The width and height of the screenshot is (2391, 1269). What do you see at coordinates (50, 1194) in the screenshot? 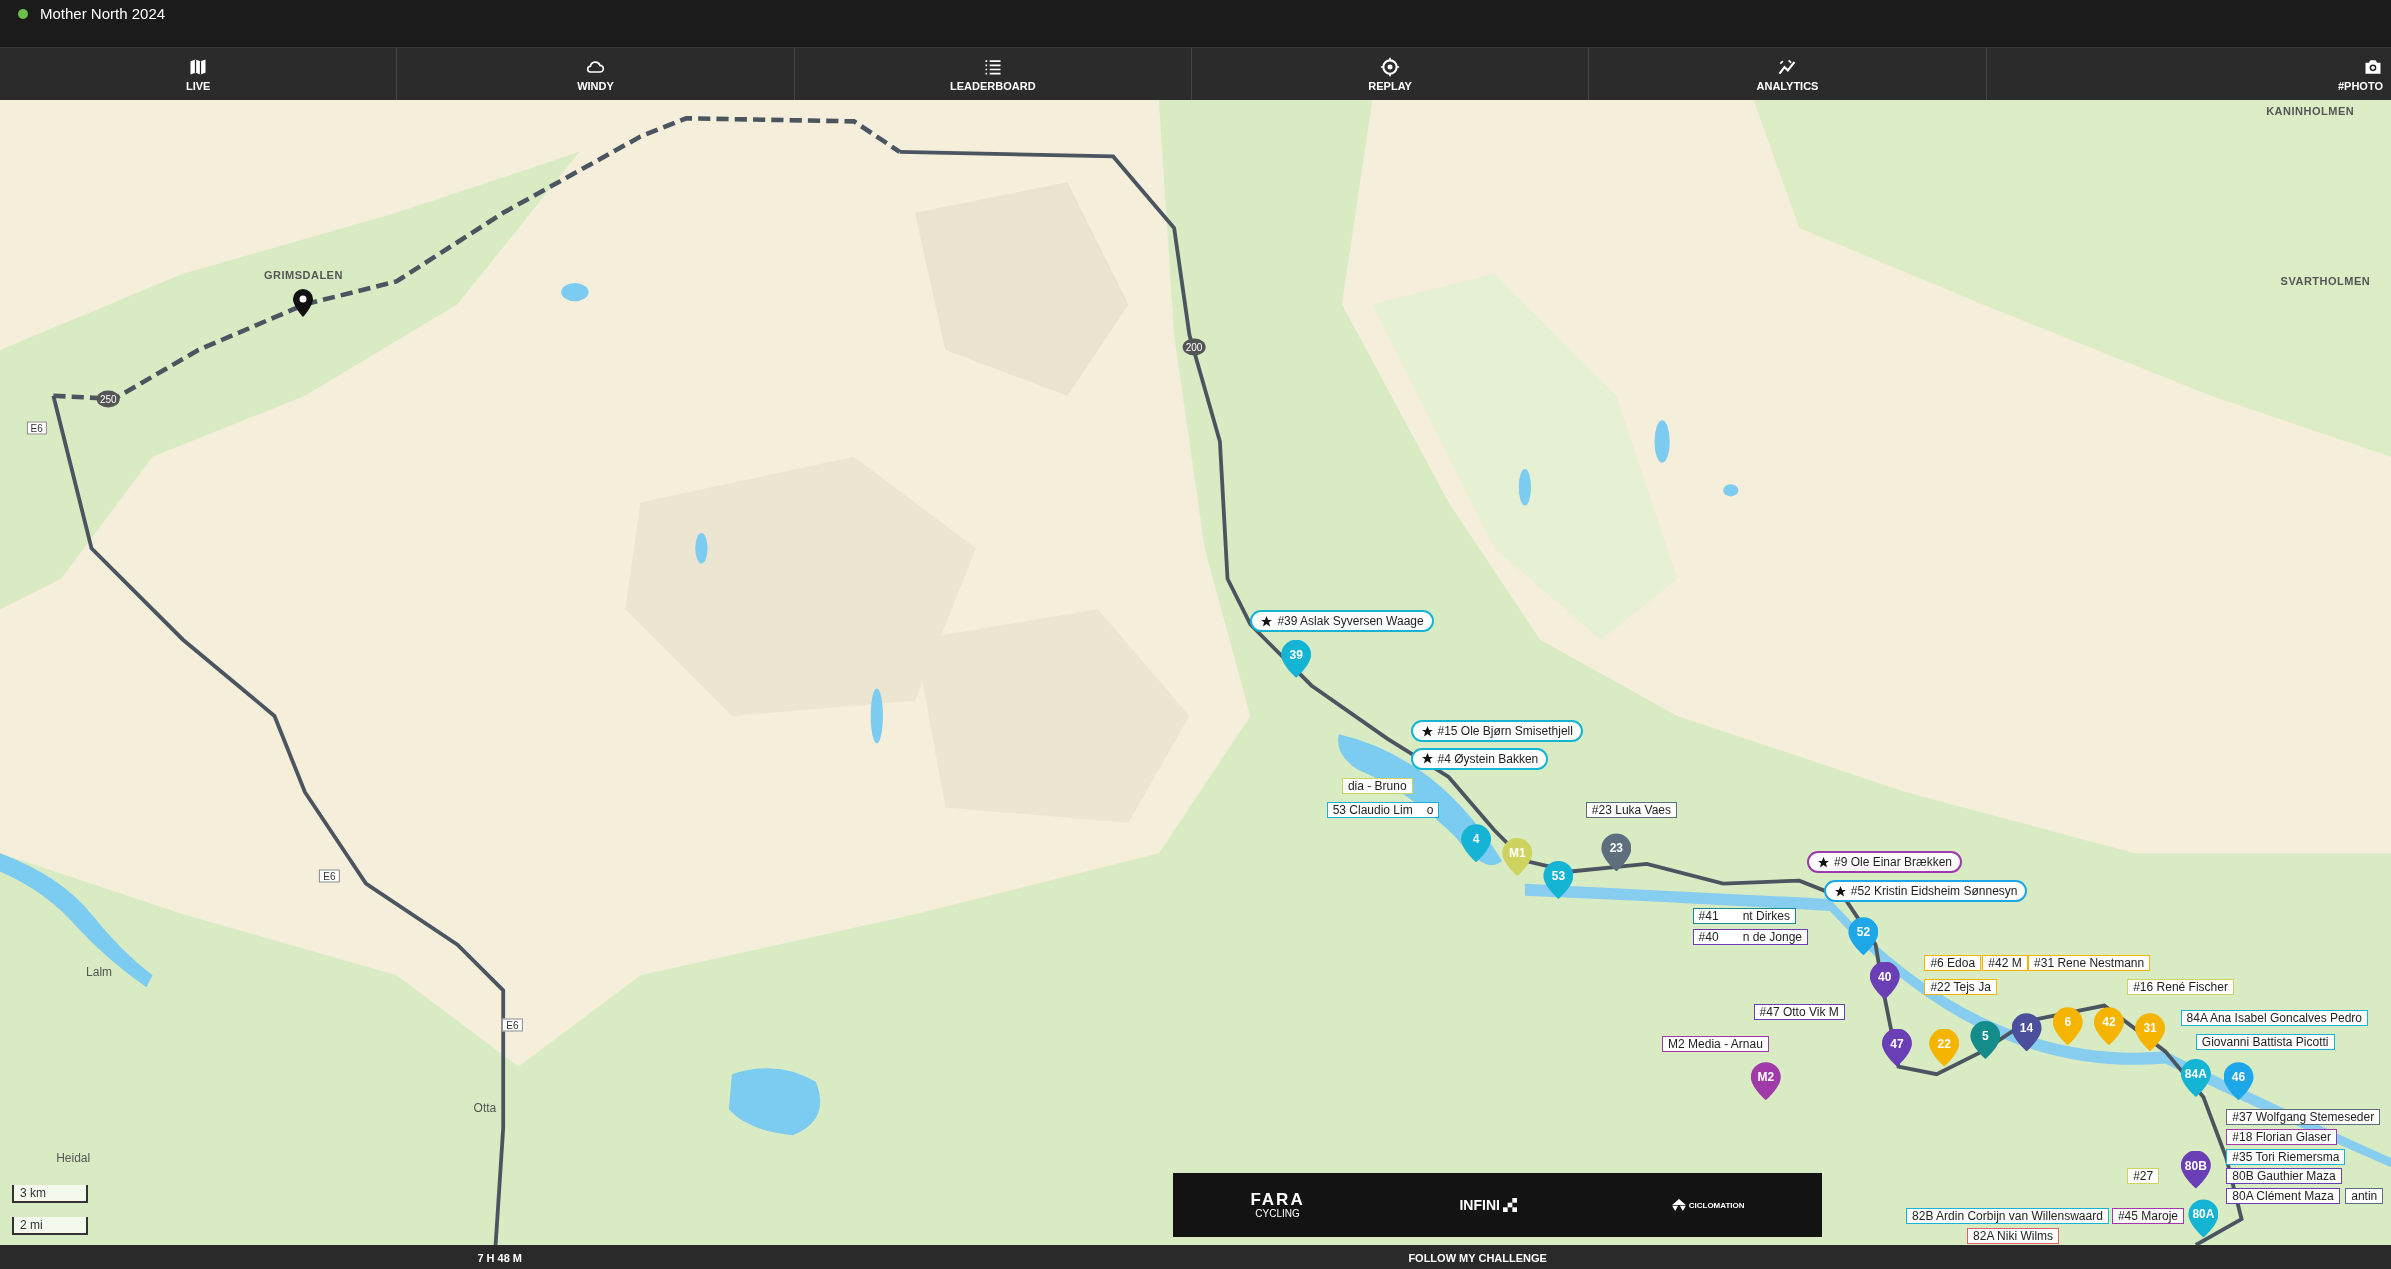
I see `scale-bar: 3 km` at bounding box center [50, 1194].